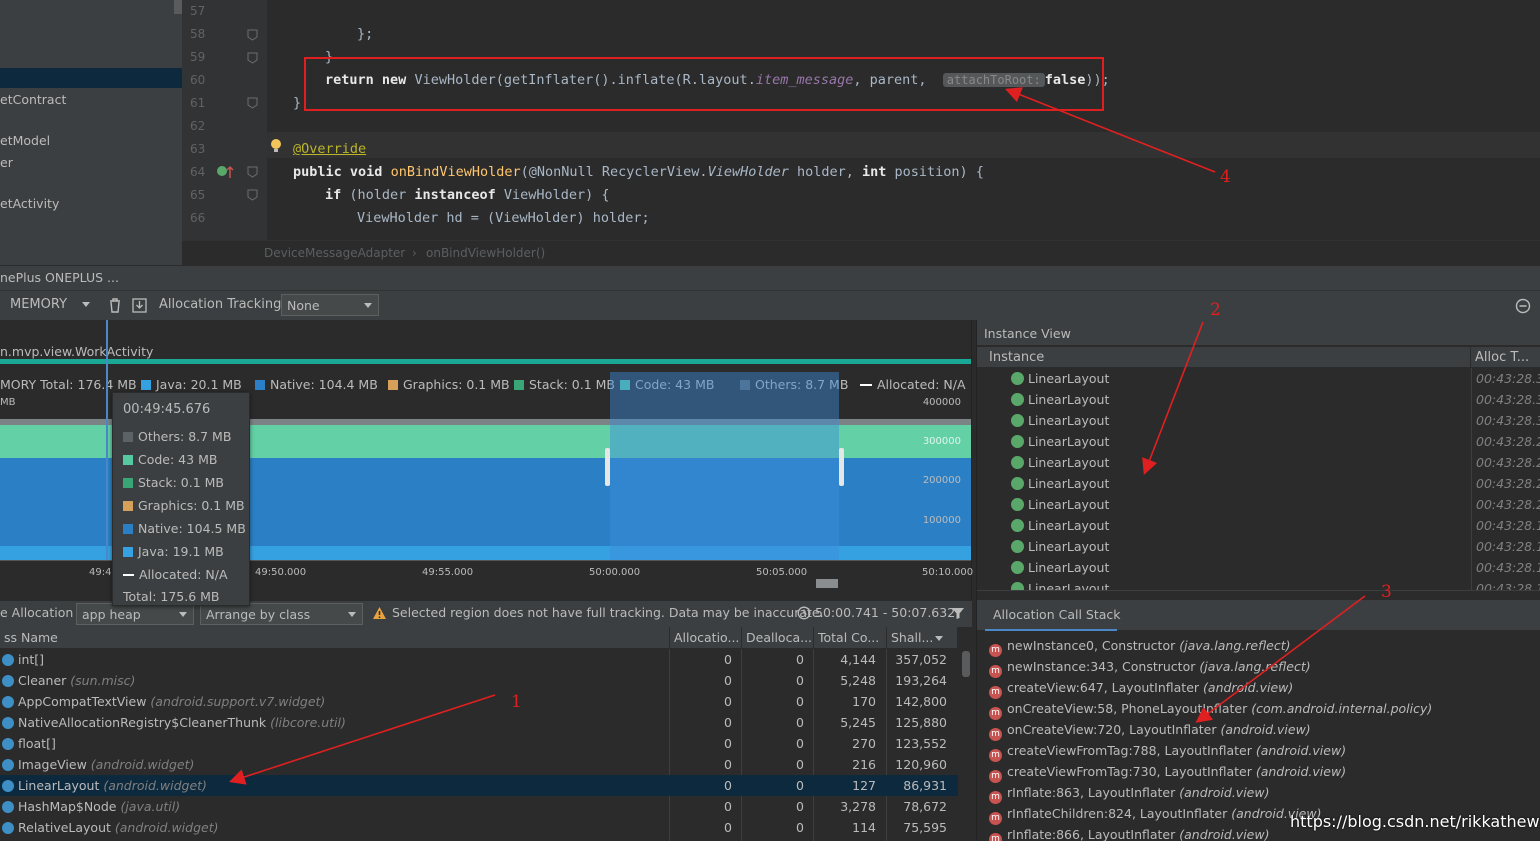  I want to click on shallow-size-cell: 86,931, so click(925, 785).